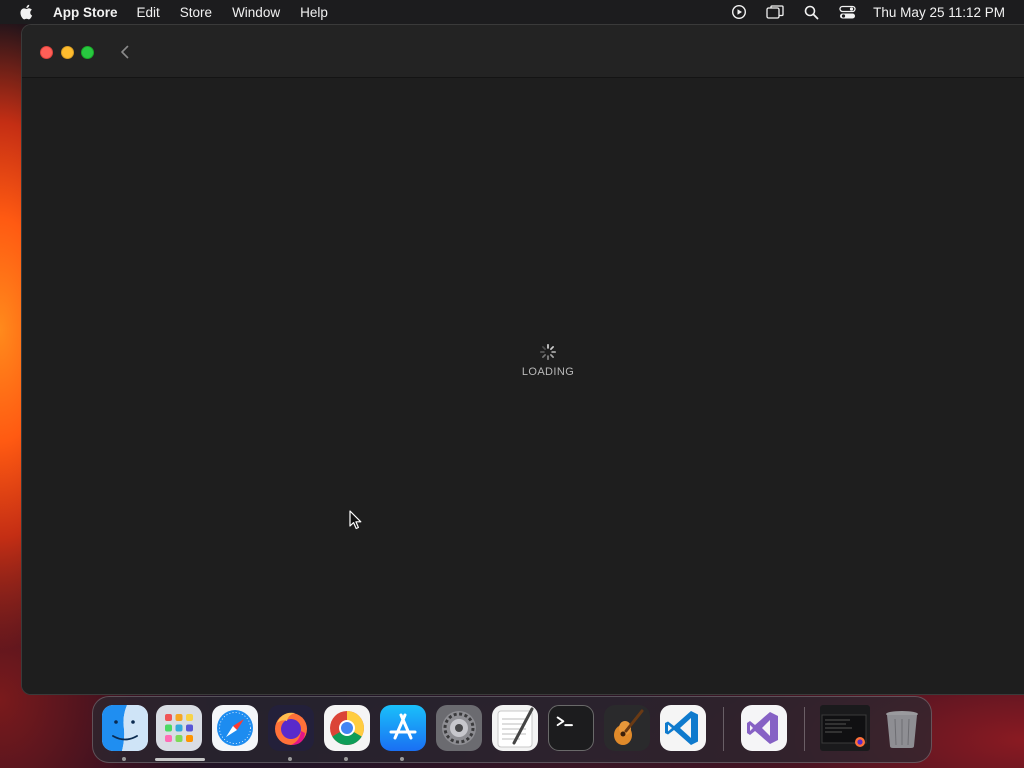  What do you see at coordinates (180, 759) in the screenshot?
I see `launching-indicator` at bounding box center [180, 759].